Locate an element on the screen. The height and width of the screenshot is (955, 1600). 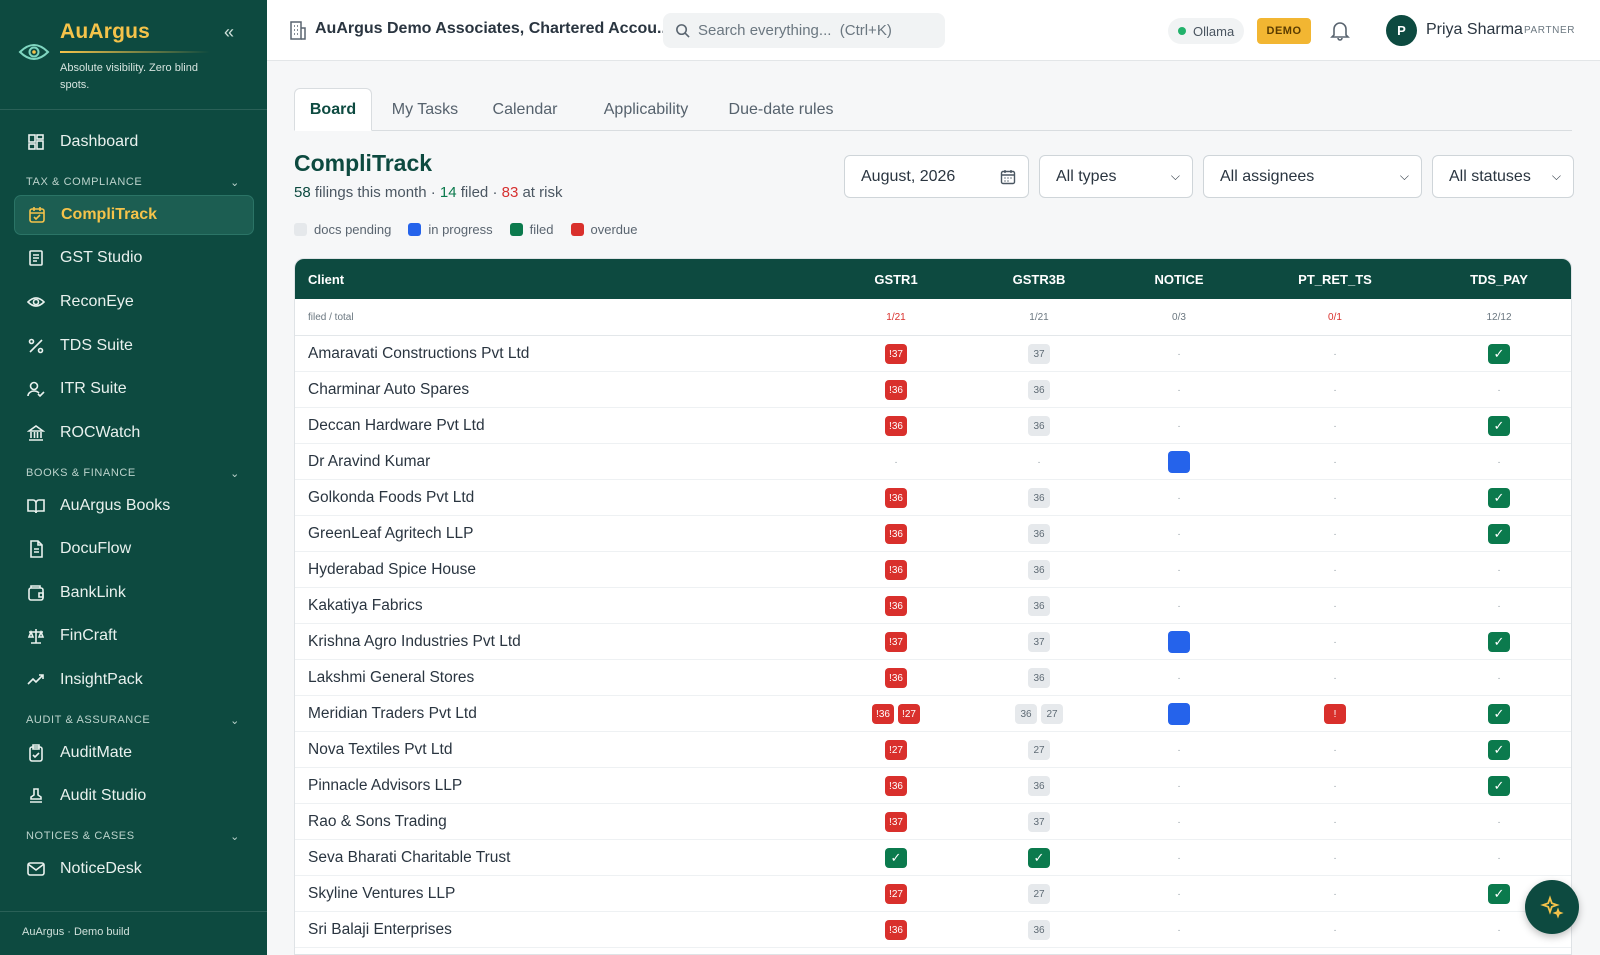
sidebar-item-insightpack: InsightPack is located at coordinates (134, 680).